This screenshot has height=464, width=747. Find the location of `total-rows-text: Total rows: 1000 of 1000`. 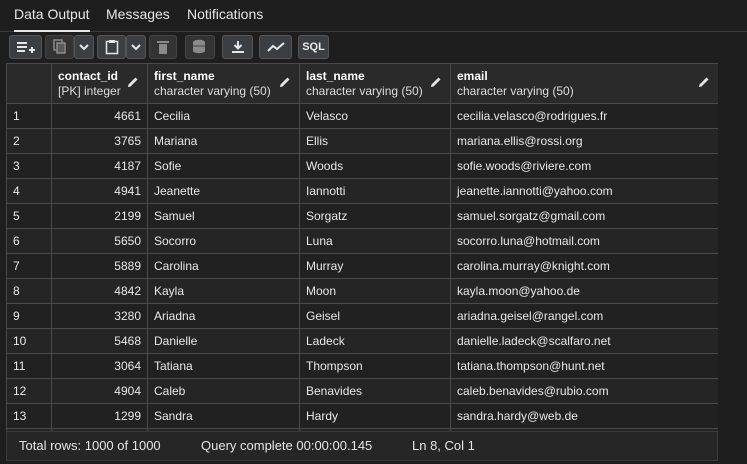

total-rows-text: Total rows: 1000 of 1000 is located at coordinates (90, 445).